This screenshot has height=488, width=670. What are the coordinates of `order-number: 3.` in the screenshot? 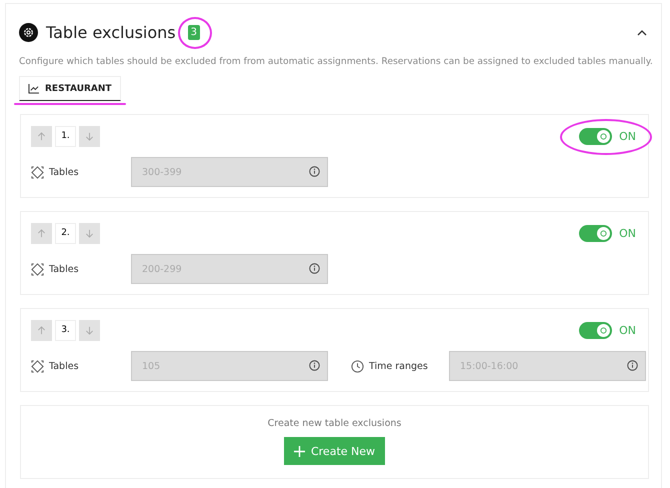 It's located at (65, 330).